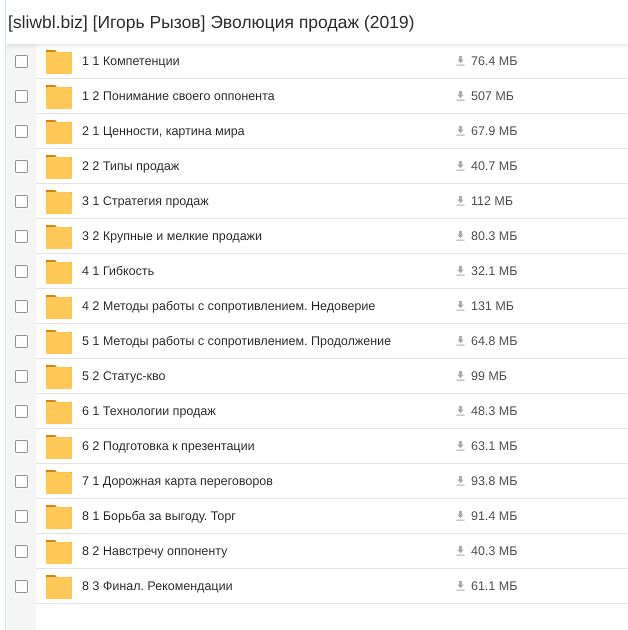  I want to click on folder-title: [sliwbl.biz] [Игорь Рызов] Эволюция продаж (2019), so click(211, 22).